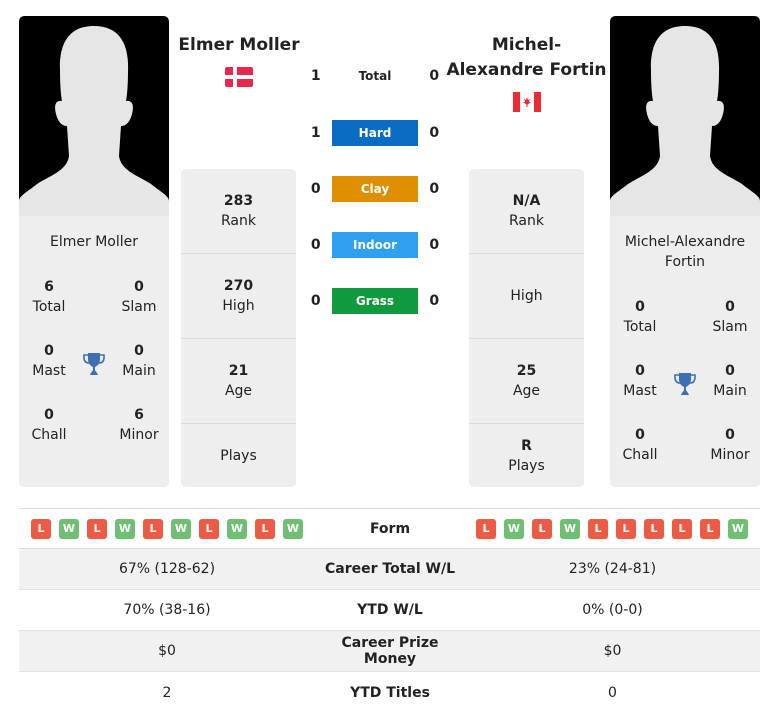  I want to click on canada-flag-icon, so click(527, 102).